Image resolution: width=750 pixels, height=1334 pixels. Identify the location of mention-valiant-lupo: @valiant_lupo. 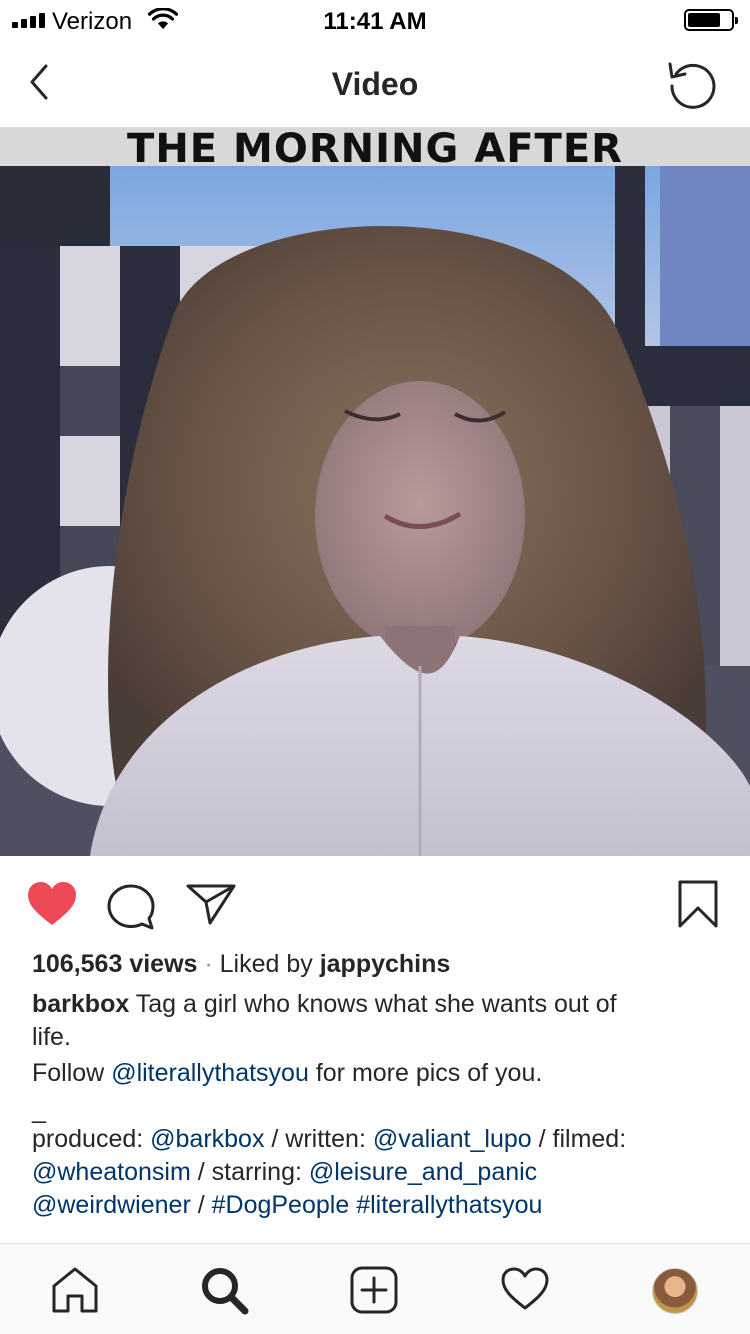
(452, 1139).